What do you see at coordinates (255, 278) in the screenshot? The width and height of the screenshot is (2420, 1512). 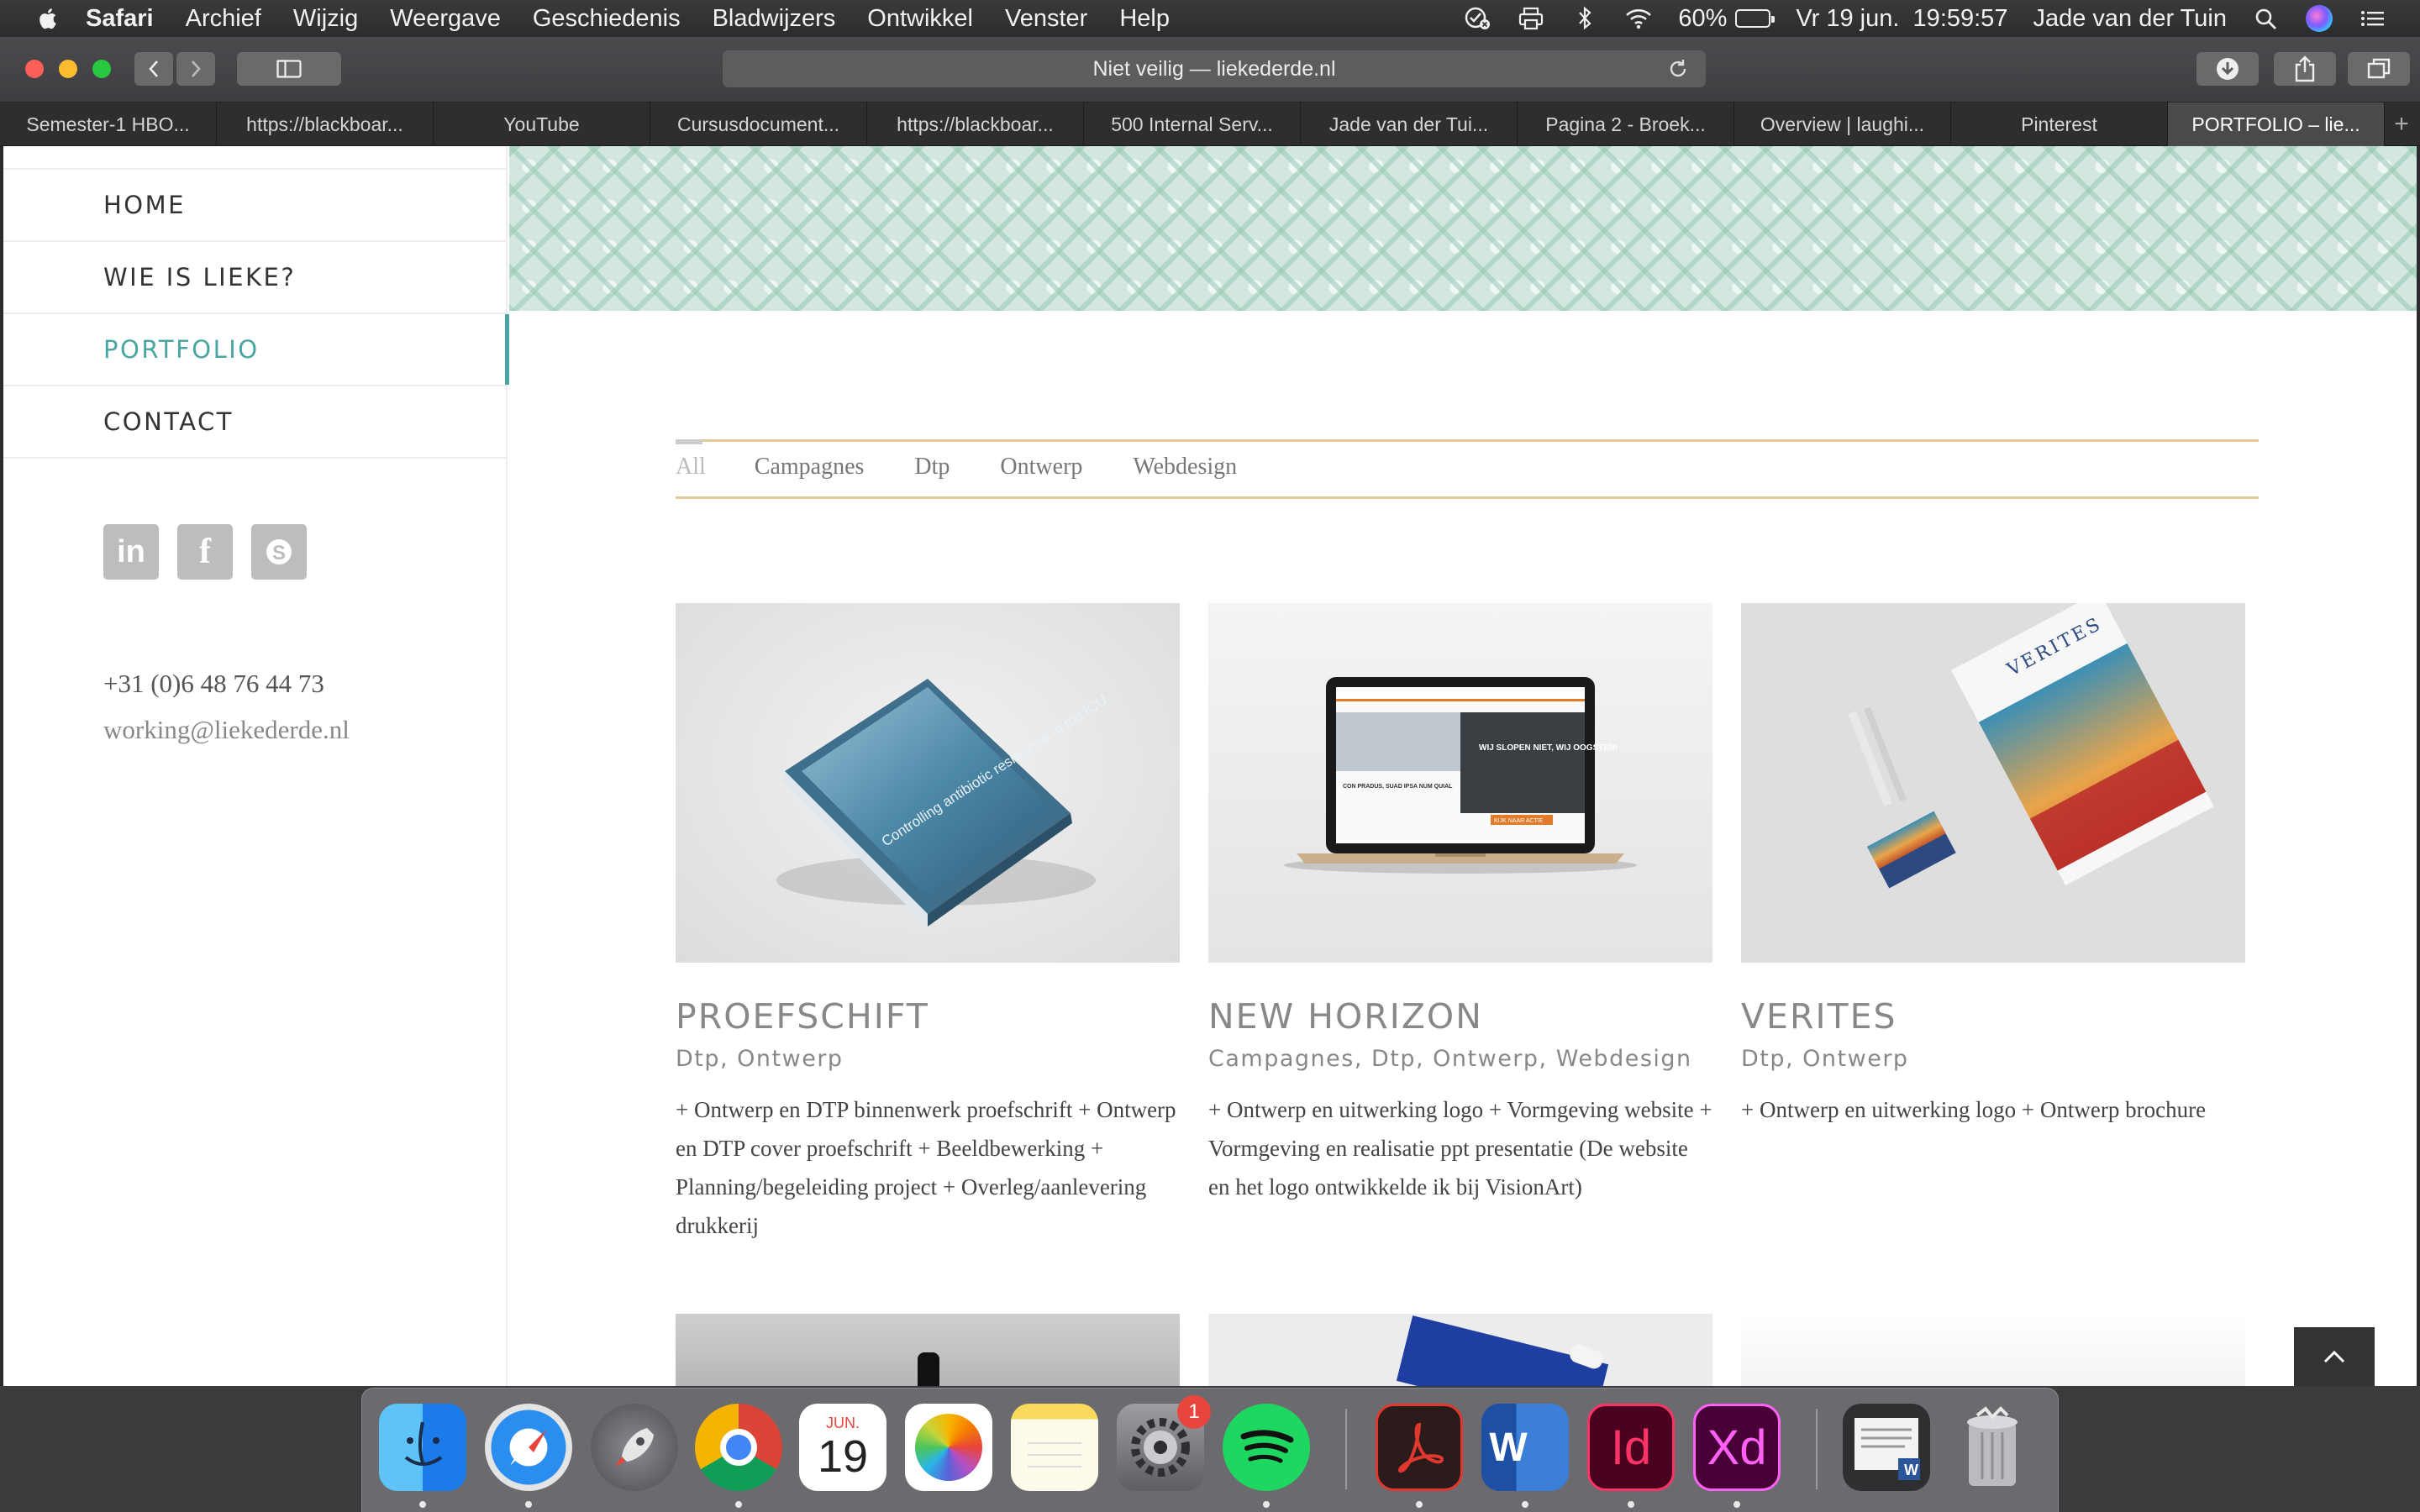 I see `nav-item-about: WIE IS LIEKE?` at bounding box center [255, 278].